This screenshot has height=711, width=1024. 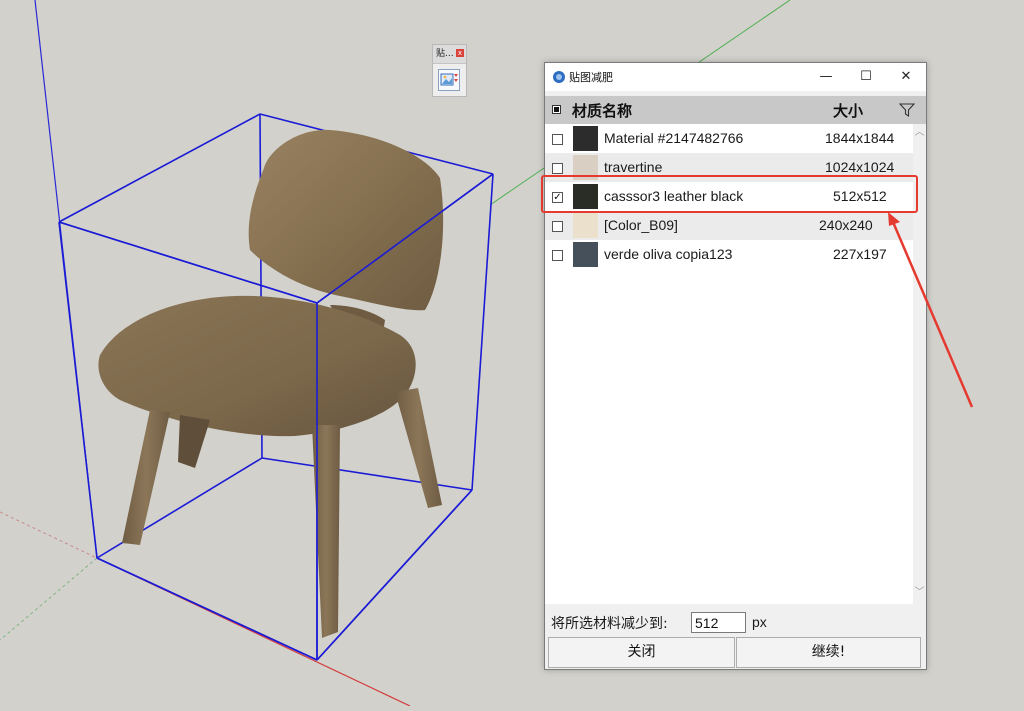 What do you see at coordinates (602, 110) in the screenshot?
I see `column-header-name: 材质名称` at bounding box center [602, 110].